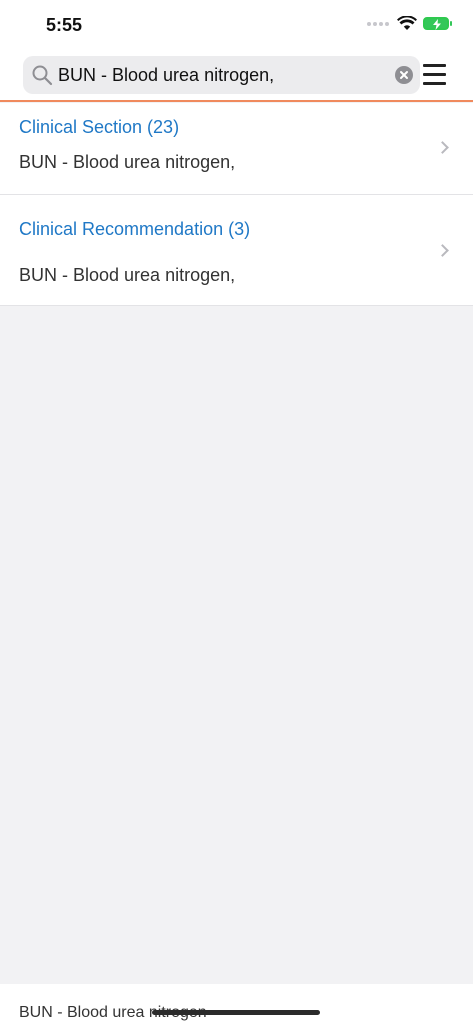 The height and width of the screenshot is (1024, 473). Describe the element at coordinates (135, 229) in the screenshot. I see `result-title: Clinical Recommendation (3)` at that location.